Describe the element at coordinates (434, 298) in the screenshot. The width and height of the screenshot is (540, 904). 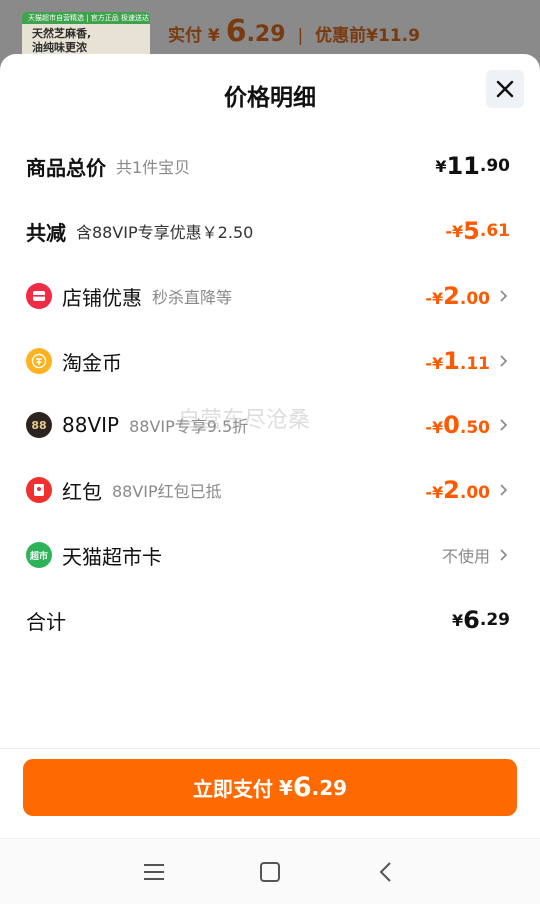
I see `shop-sym: -¥` at that location.